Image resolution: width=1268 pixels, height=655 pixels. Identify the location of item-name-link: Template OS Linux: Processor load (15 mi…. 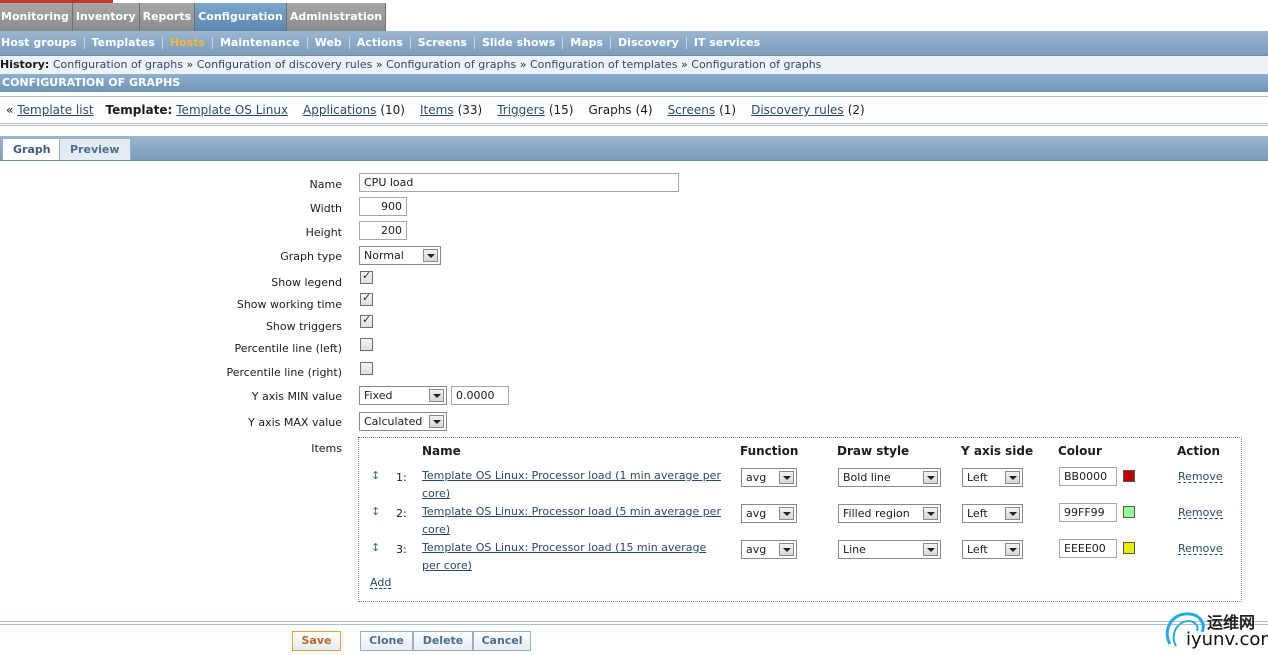
(572, 557).